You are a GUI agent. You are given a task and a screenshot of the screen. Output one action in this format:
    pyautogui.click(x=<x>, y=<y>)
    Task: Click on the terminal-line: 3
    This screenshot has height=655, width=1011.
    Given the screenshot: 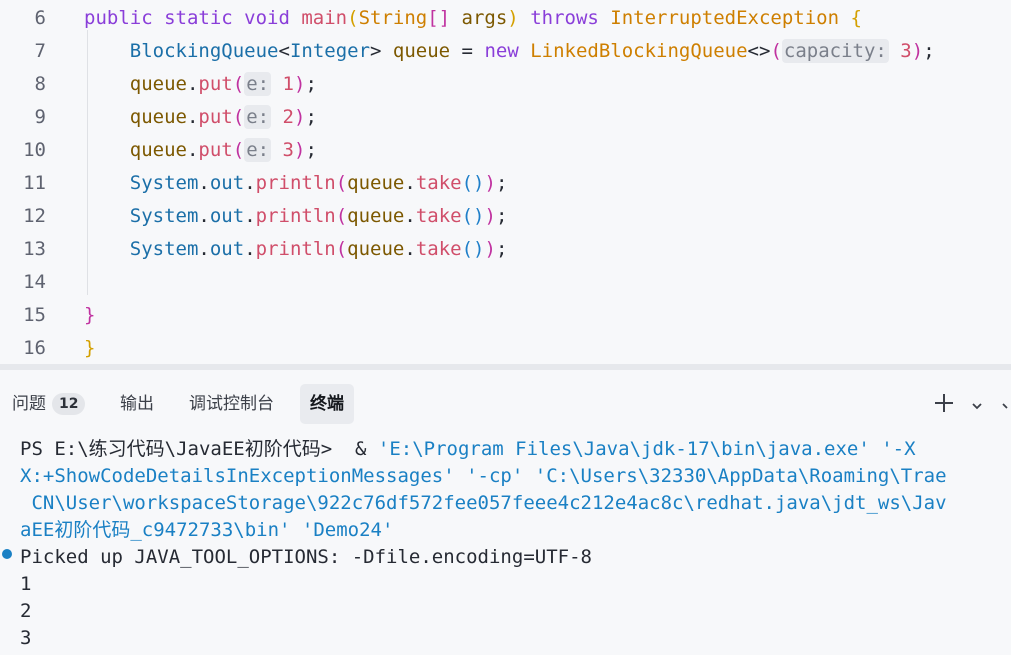 What is the action you would take?
    pyautogui.click(x=25, y=638)
    